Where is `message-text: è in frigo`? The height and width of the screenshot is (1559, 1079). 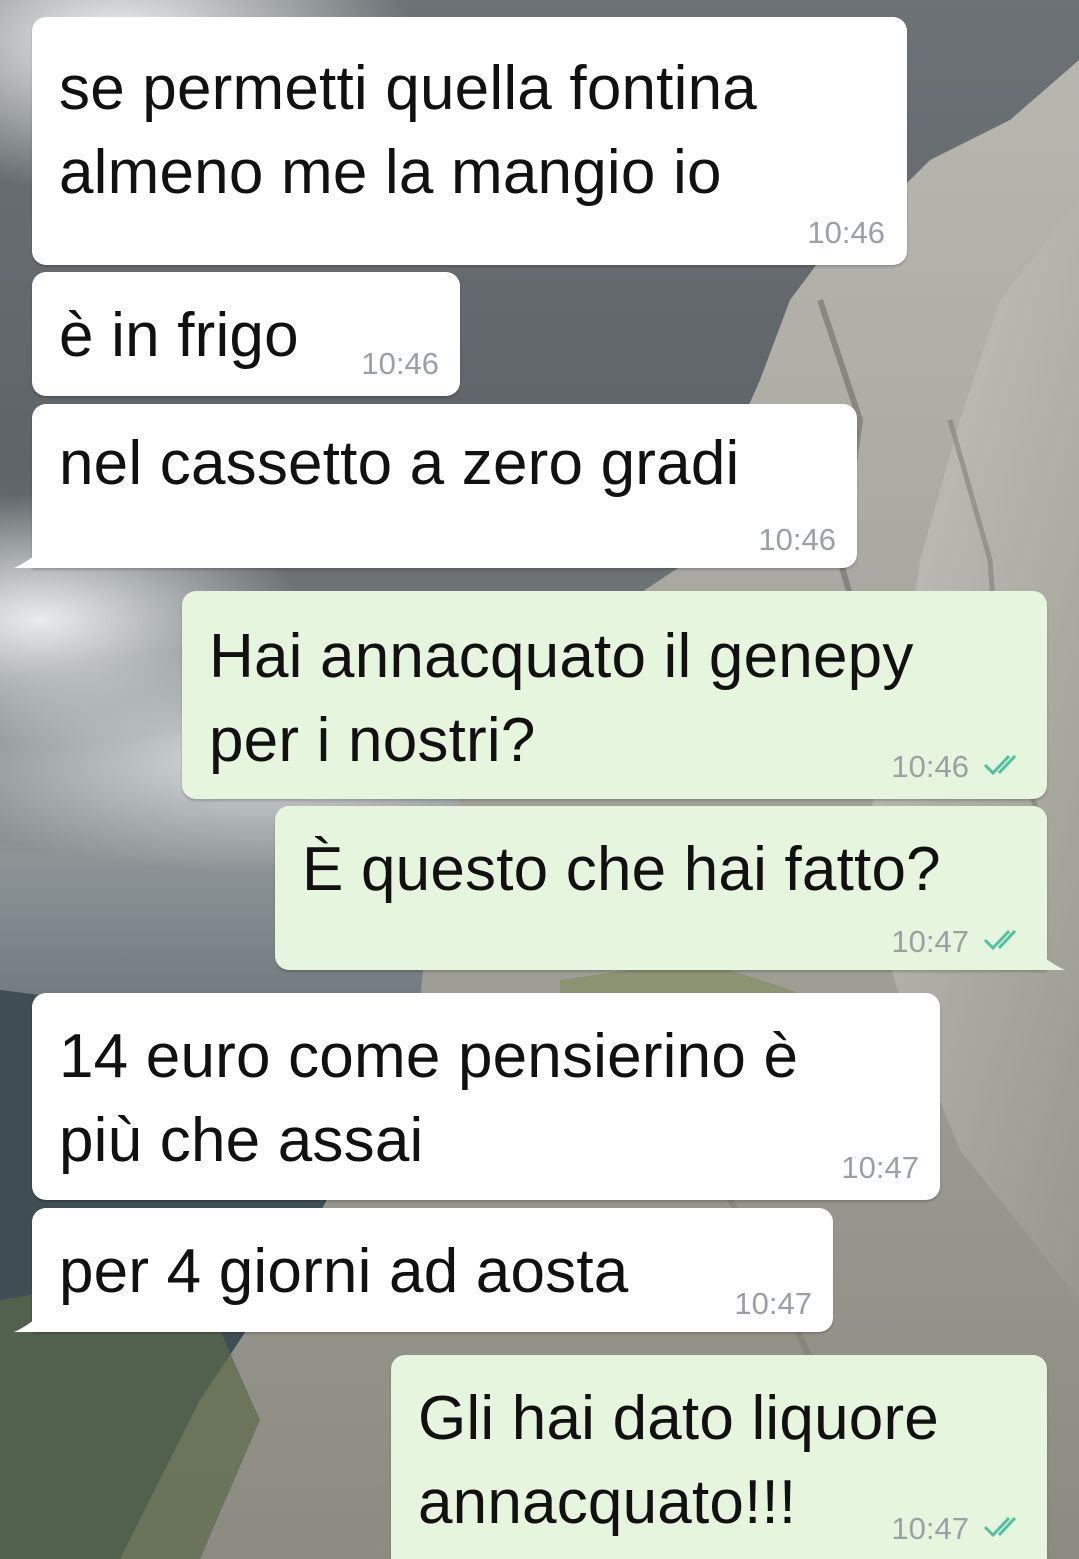
message-text: è in frigo is located at coordinates (179, 335).